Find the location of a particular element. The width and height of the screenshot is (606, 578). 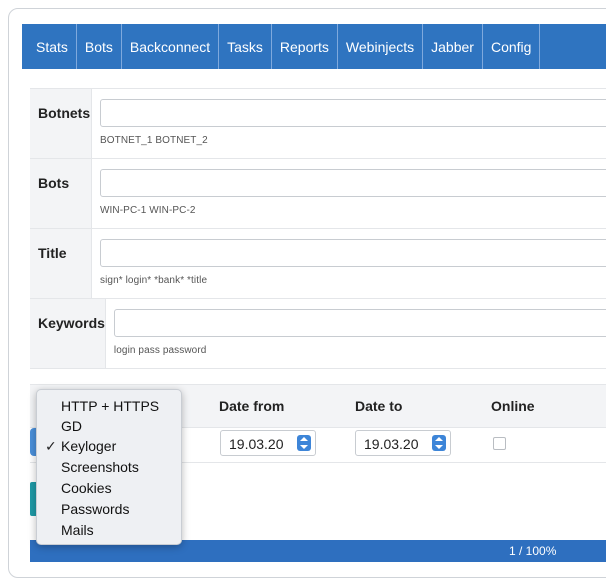

bots-hint: WIN-PC-1 WIN-PC-2 is located at coordinates (148, 210).